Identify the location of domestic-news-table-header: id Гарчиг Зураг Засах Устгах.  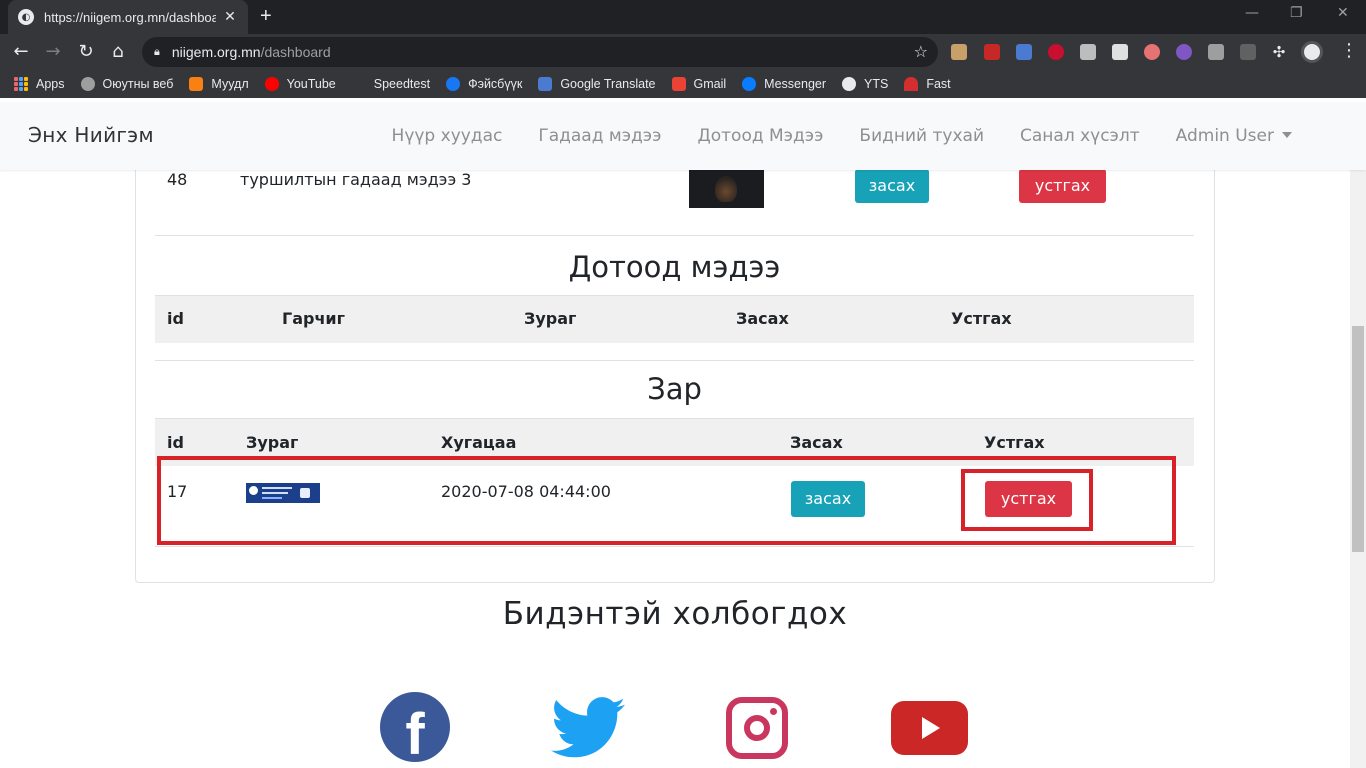
(674, 319).